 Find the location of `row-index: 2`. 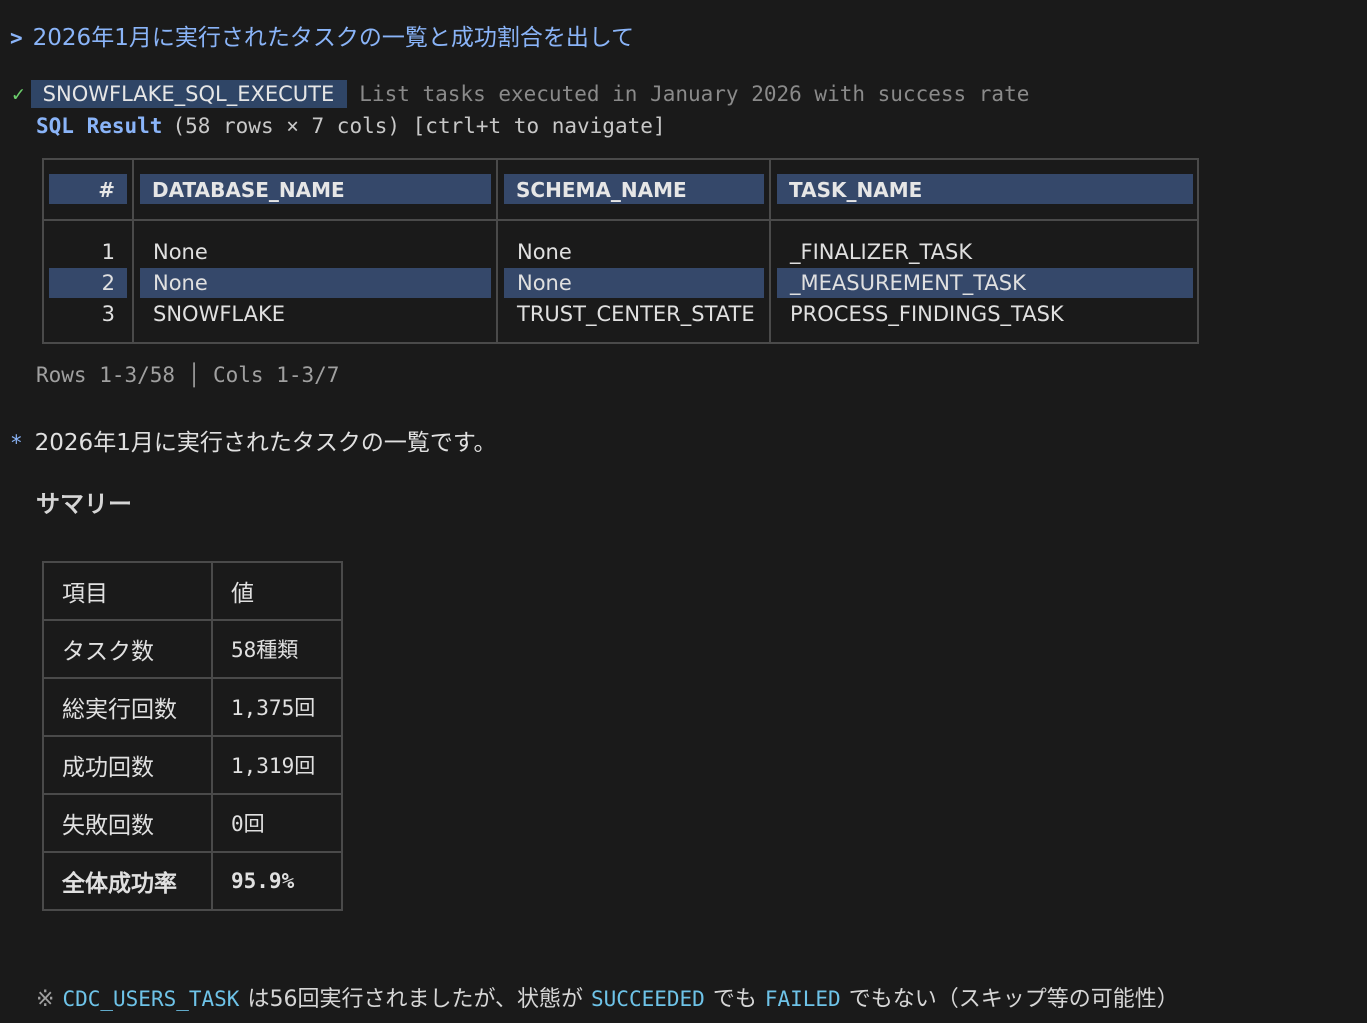

row-index: 2 is located at coordinates (108, 283).